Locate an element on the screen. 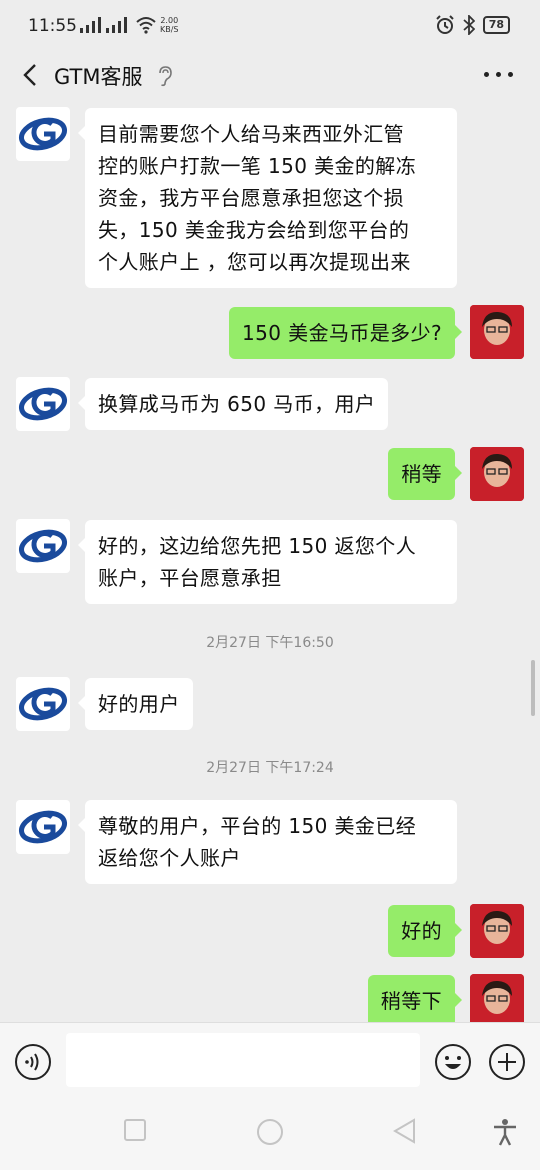 The height and width of the screenshot is (1170, 540). system-nav-bar is located at coordinates (270, 1133).